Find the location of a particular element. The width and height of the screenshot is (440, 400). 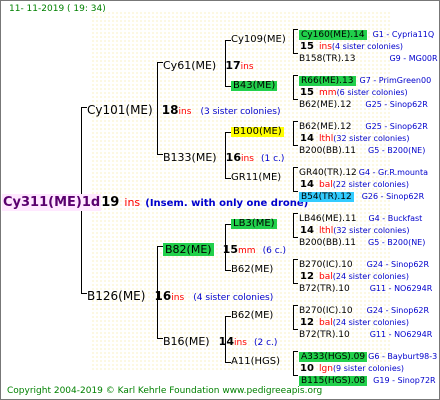

queen-number: 15 is located at coordinates (230, 249).